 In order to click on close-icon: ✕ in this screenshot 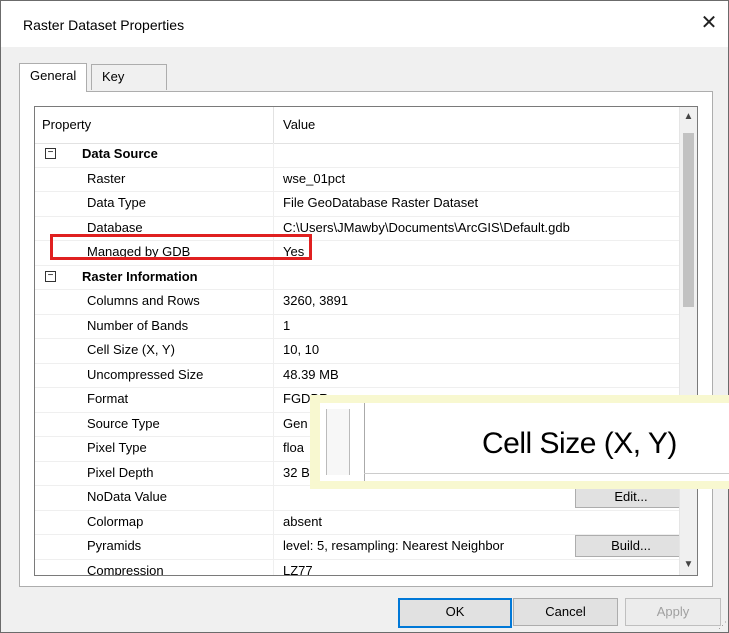, I will do `click(709, 24)`.